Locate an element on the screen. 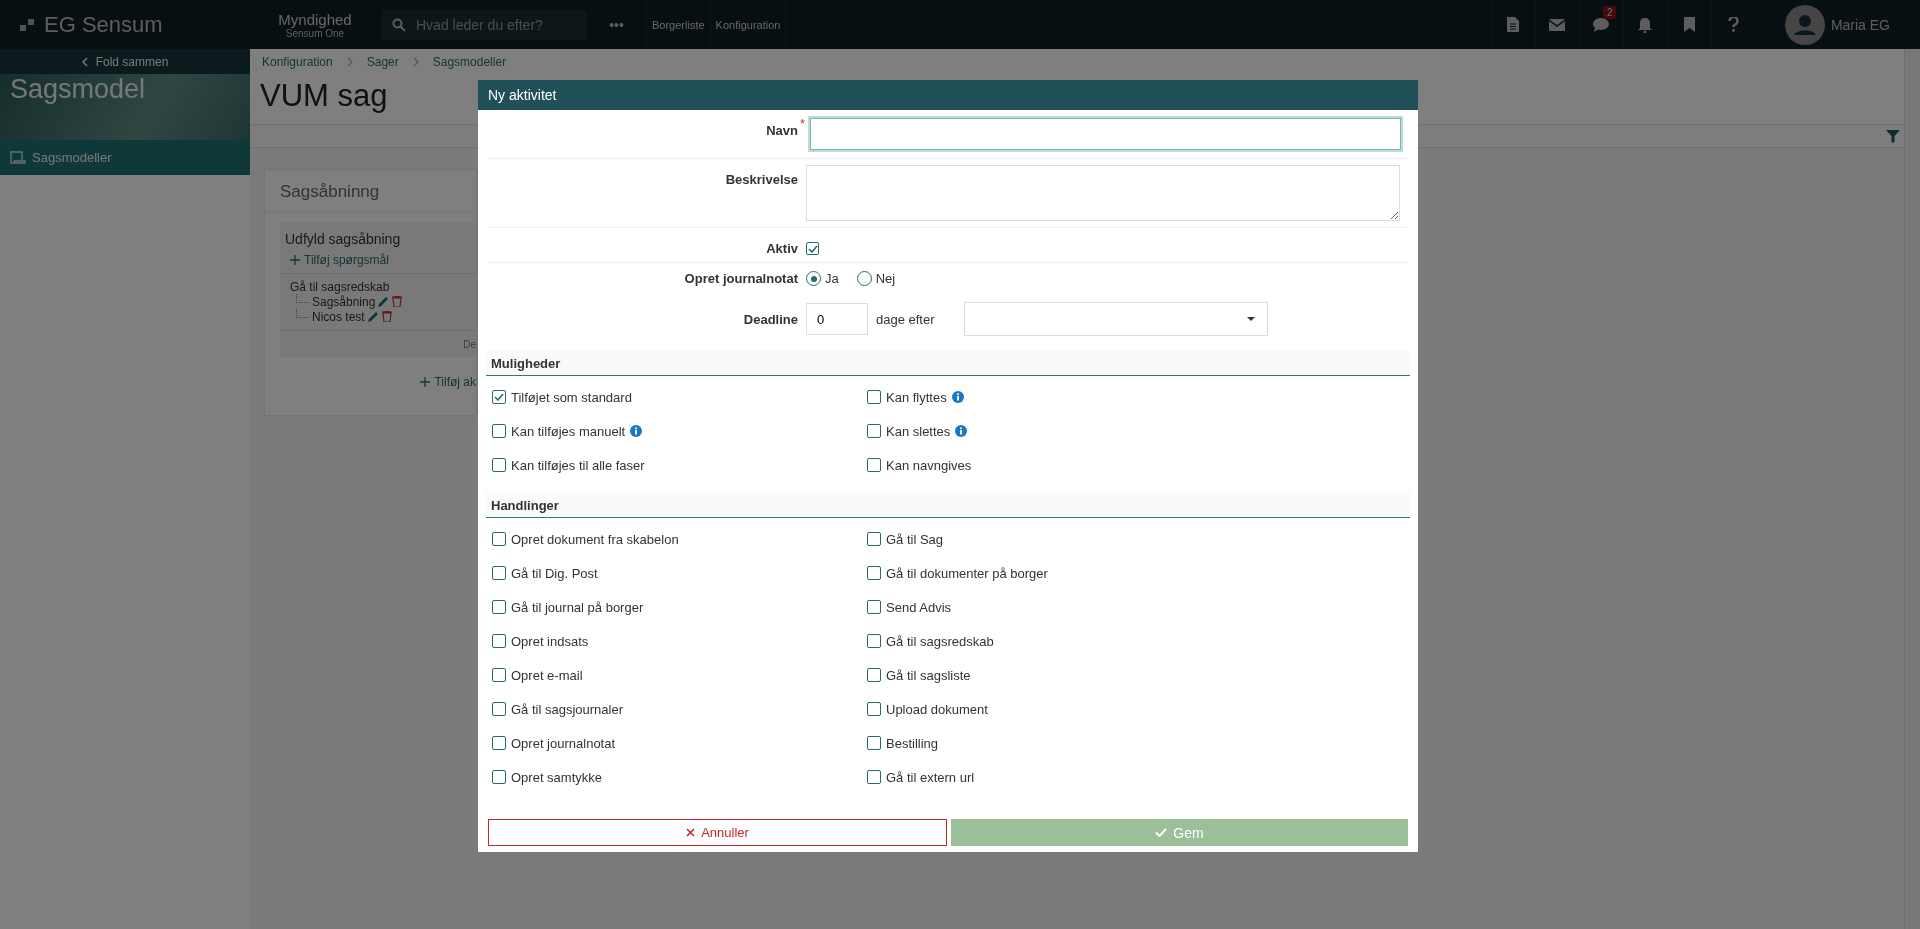 The width and height of the screenshot is (1920, 929). tree-item: Nicos test is located at coordinates (338, 316).